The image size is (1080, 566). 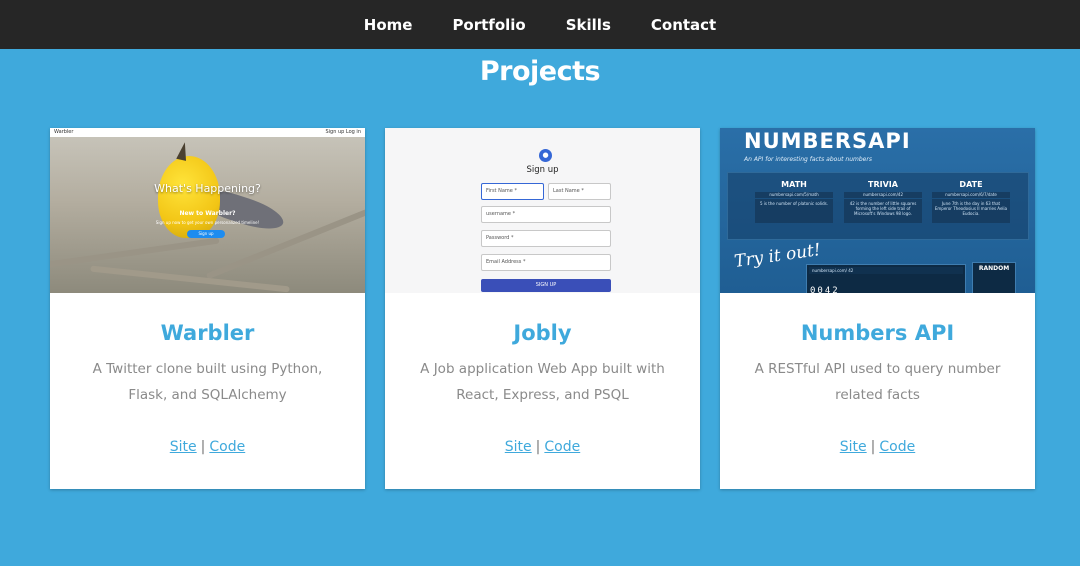 I want to click on page-title: Projects, so click(x=540, y=71).